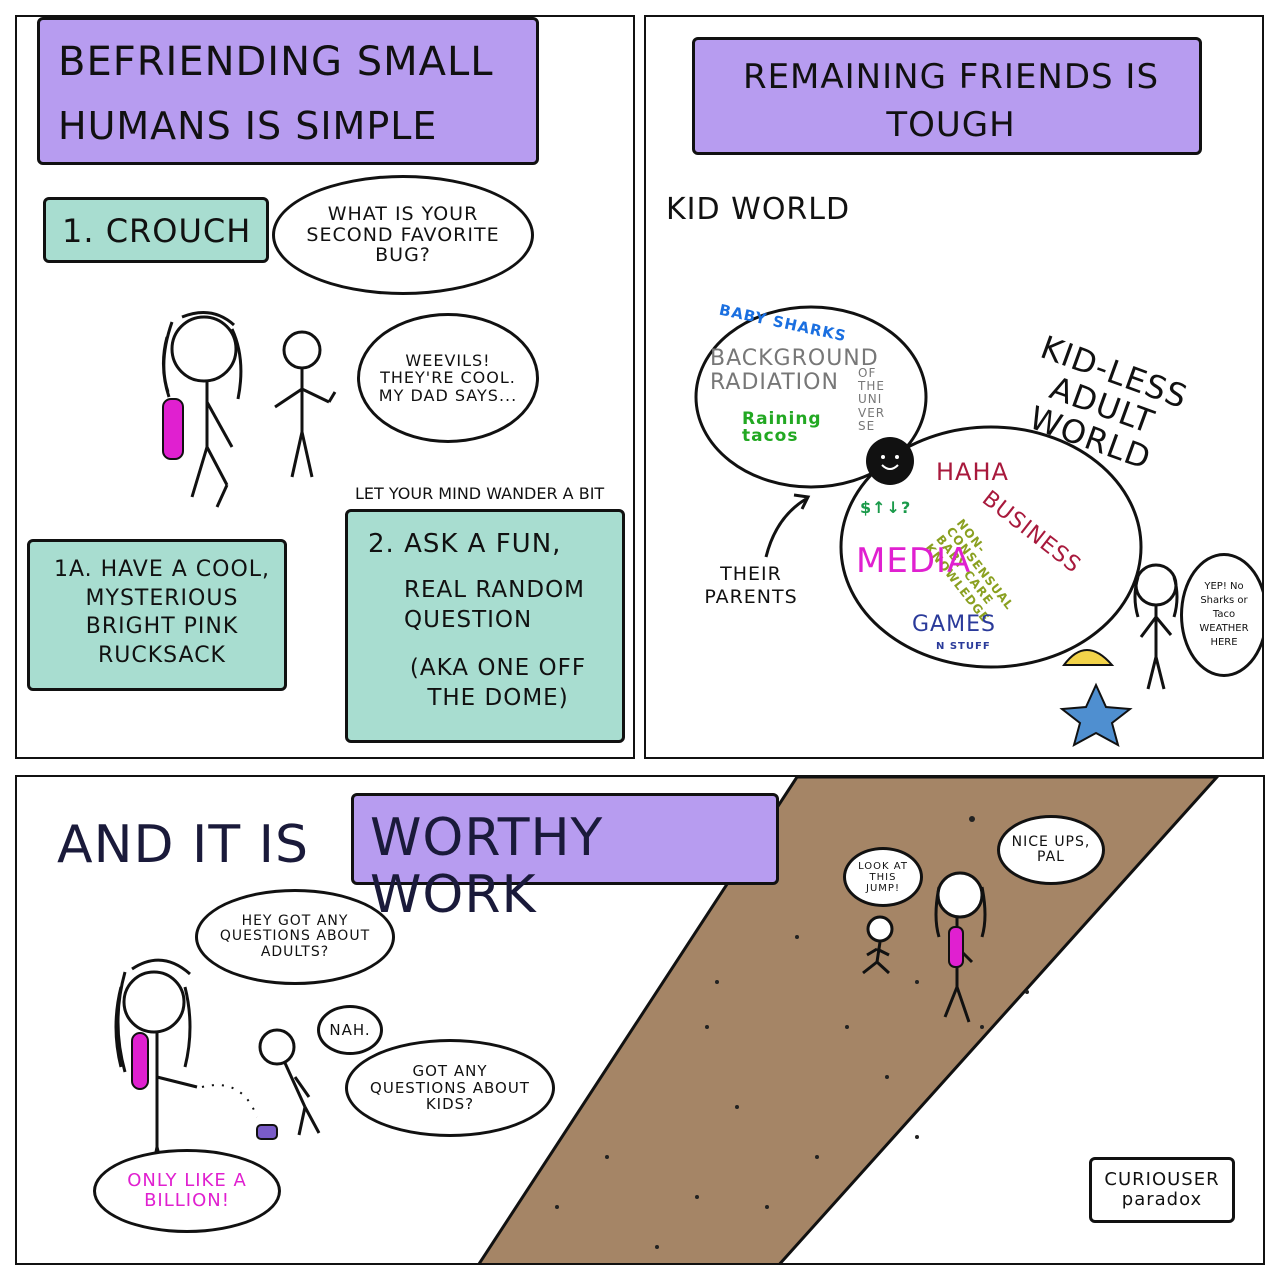 The image size is (1280, 1280). I want to click on panel3-title-plain: AND IT IS, so click(183, 845).